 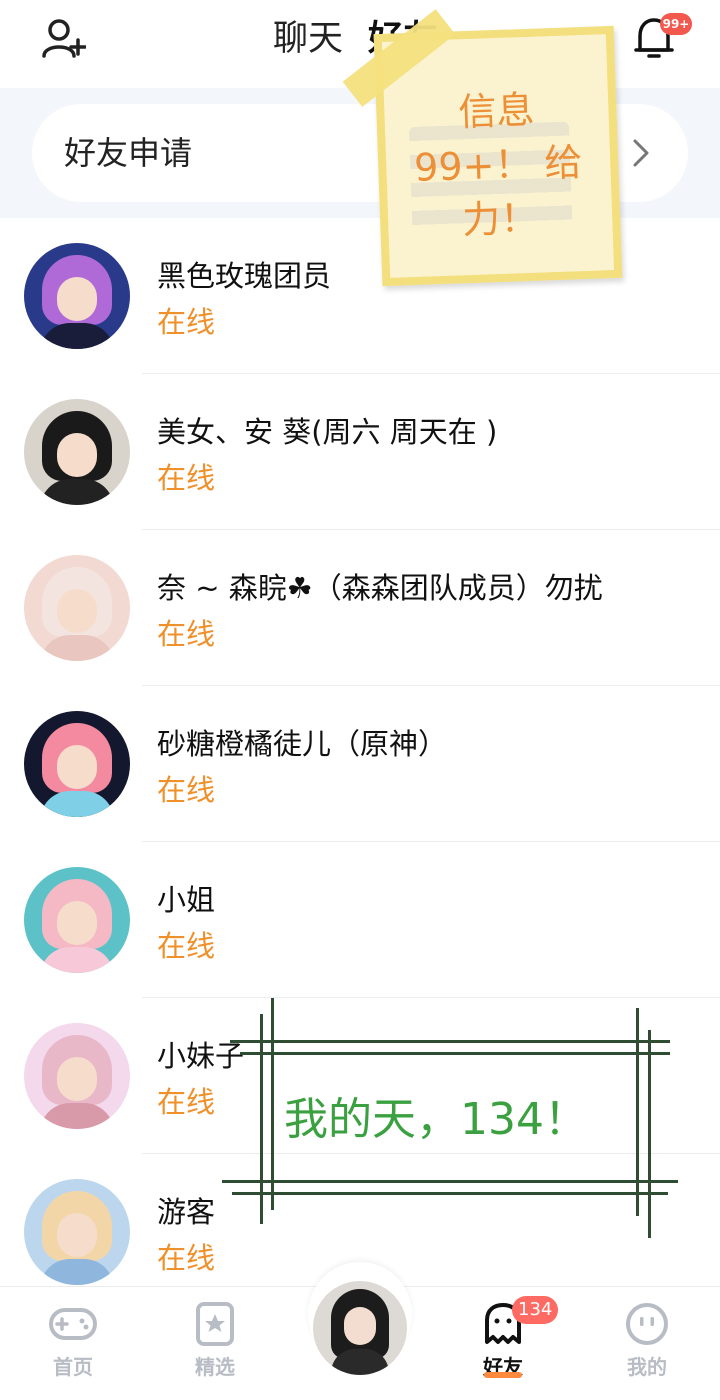 I want to click on tab-me-label: 我的, so click(x=647, y=1367).